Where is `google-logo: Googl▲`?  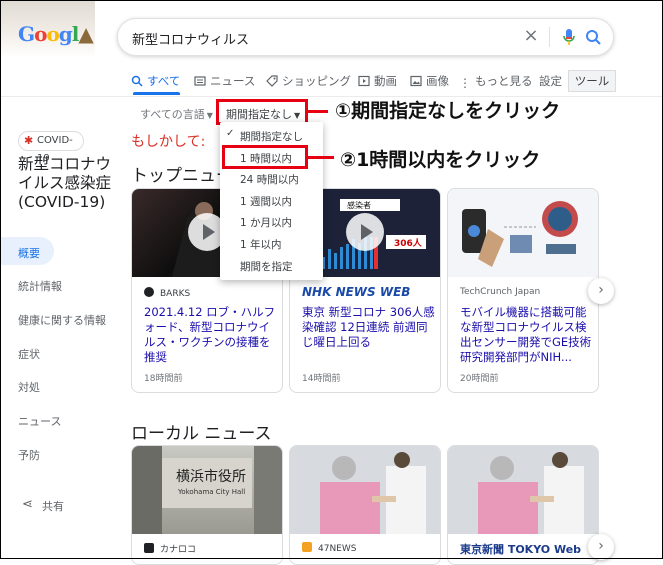 google-logo: Googl▲ is located at coordinates (56, 35).